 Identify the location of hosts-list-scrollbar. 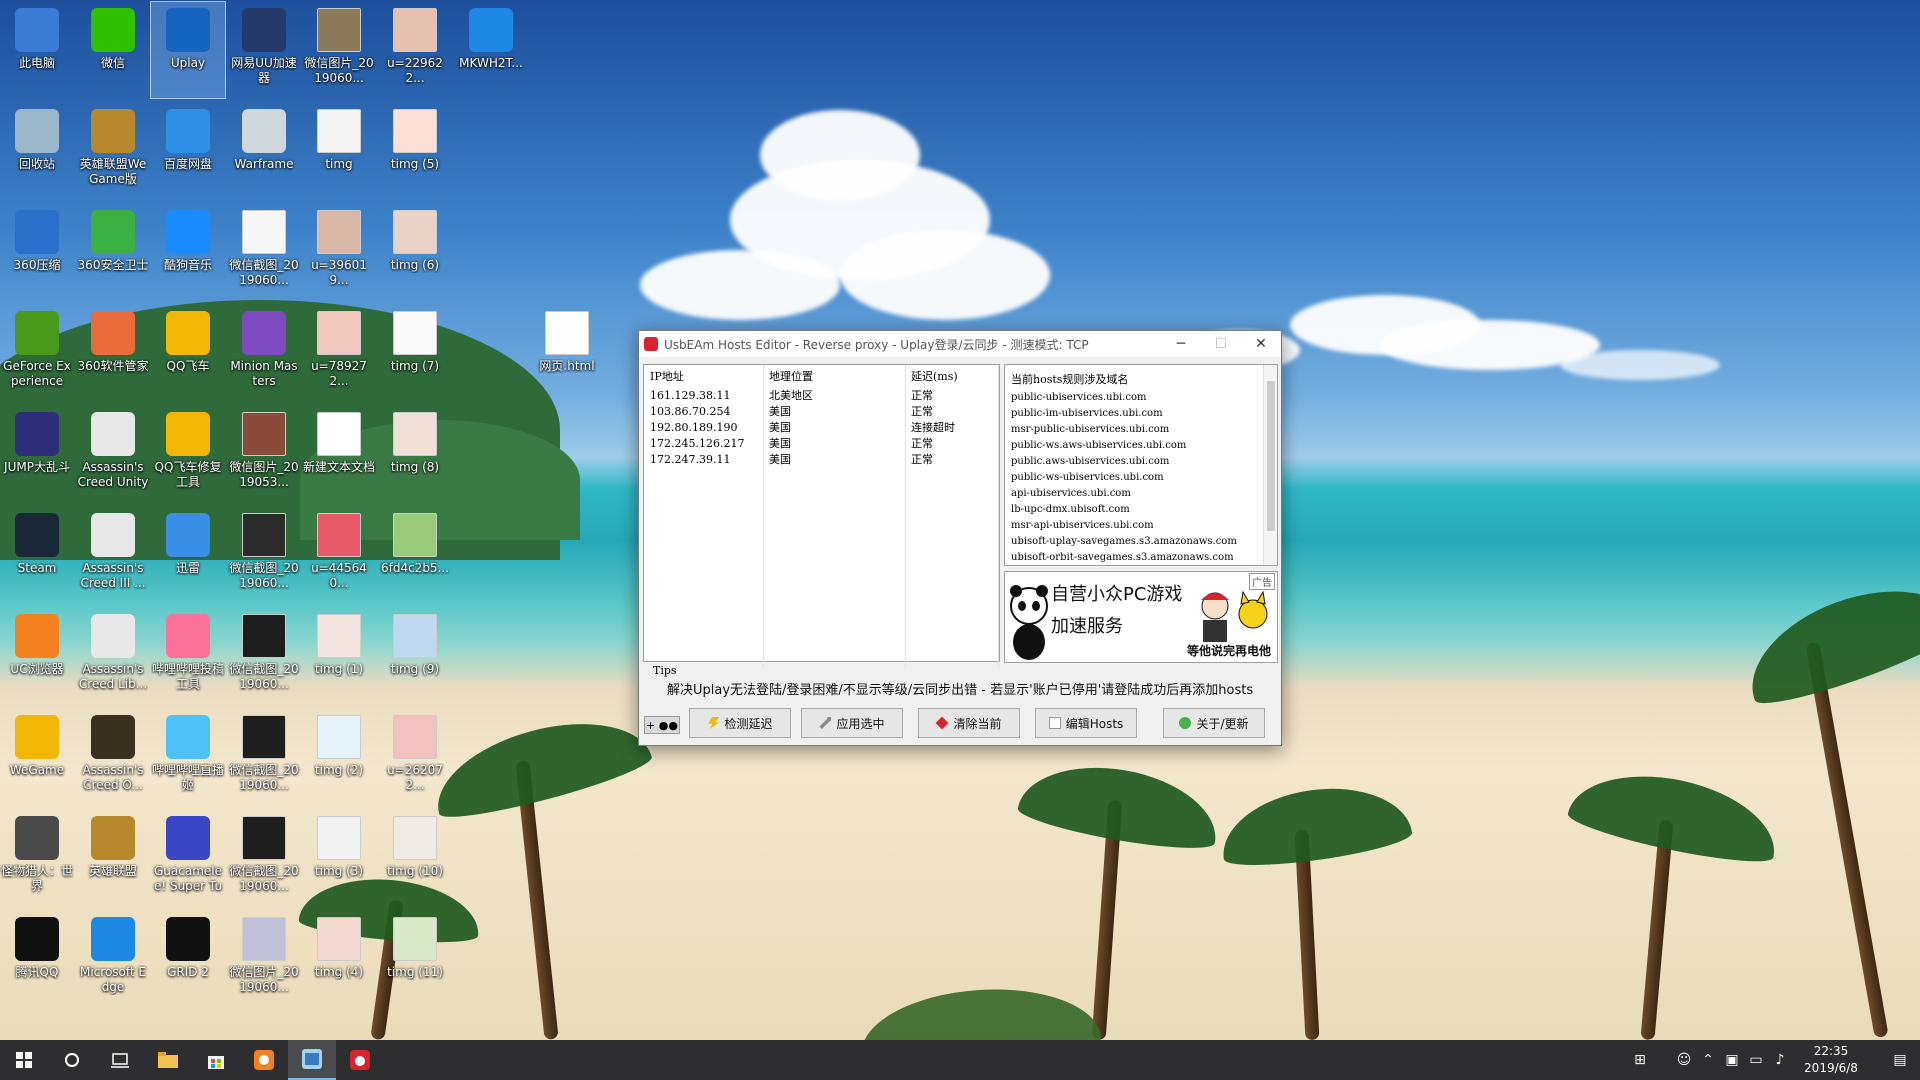
(1270, 465).